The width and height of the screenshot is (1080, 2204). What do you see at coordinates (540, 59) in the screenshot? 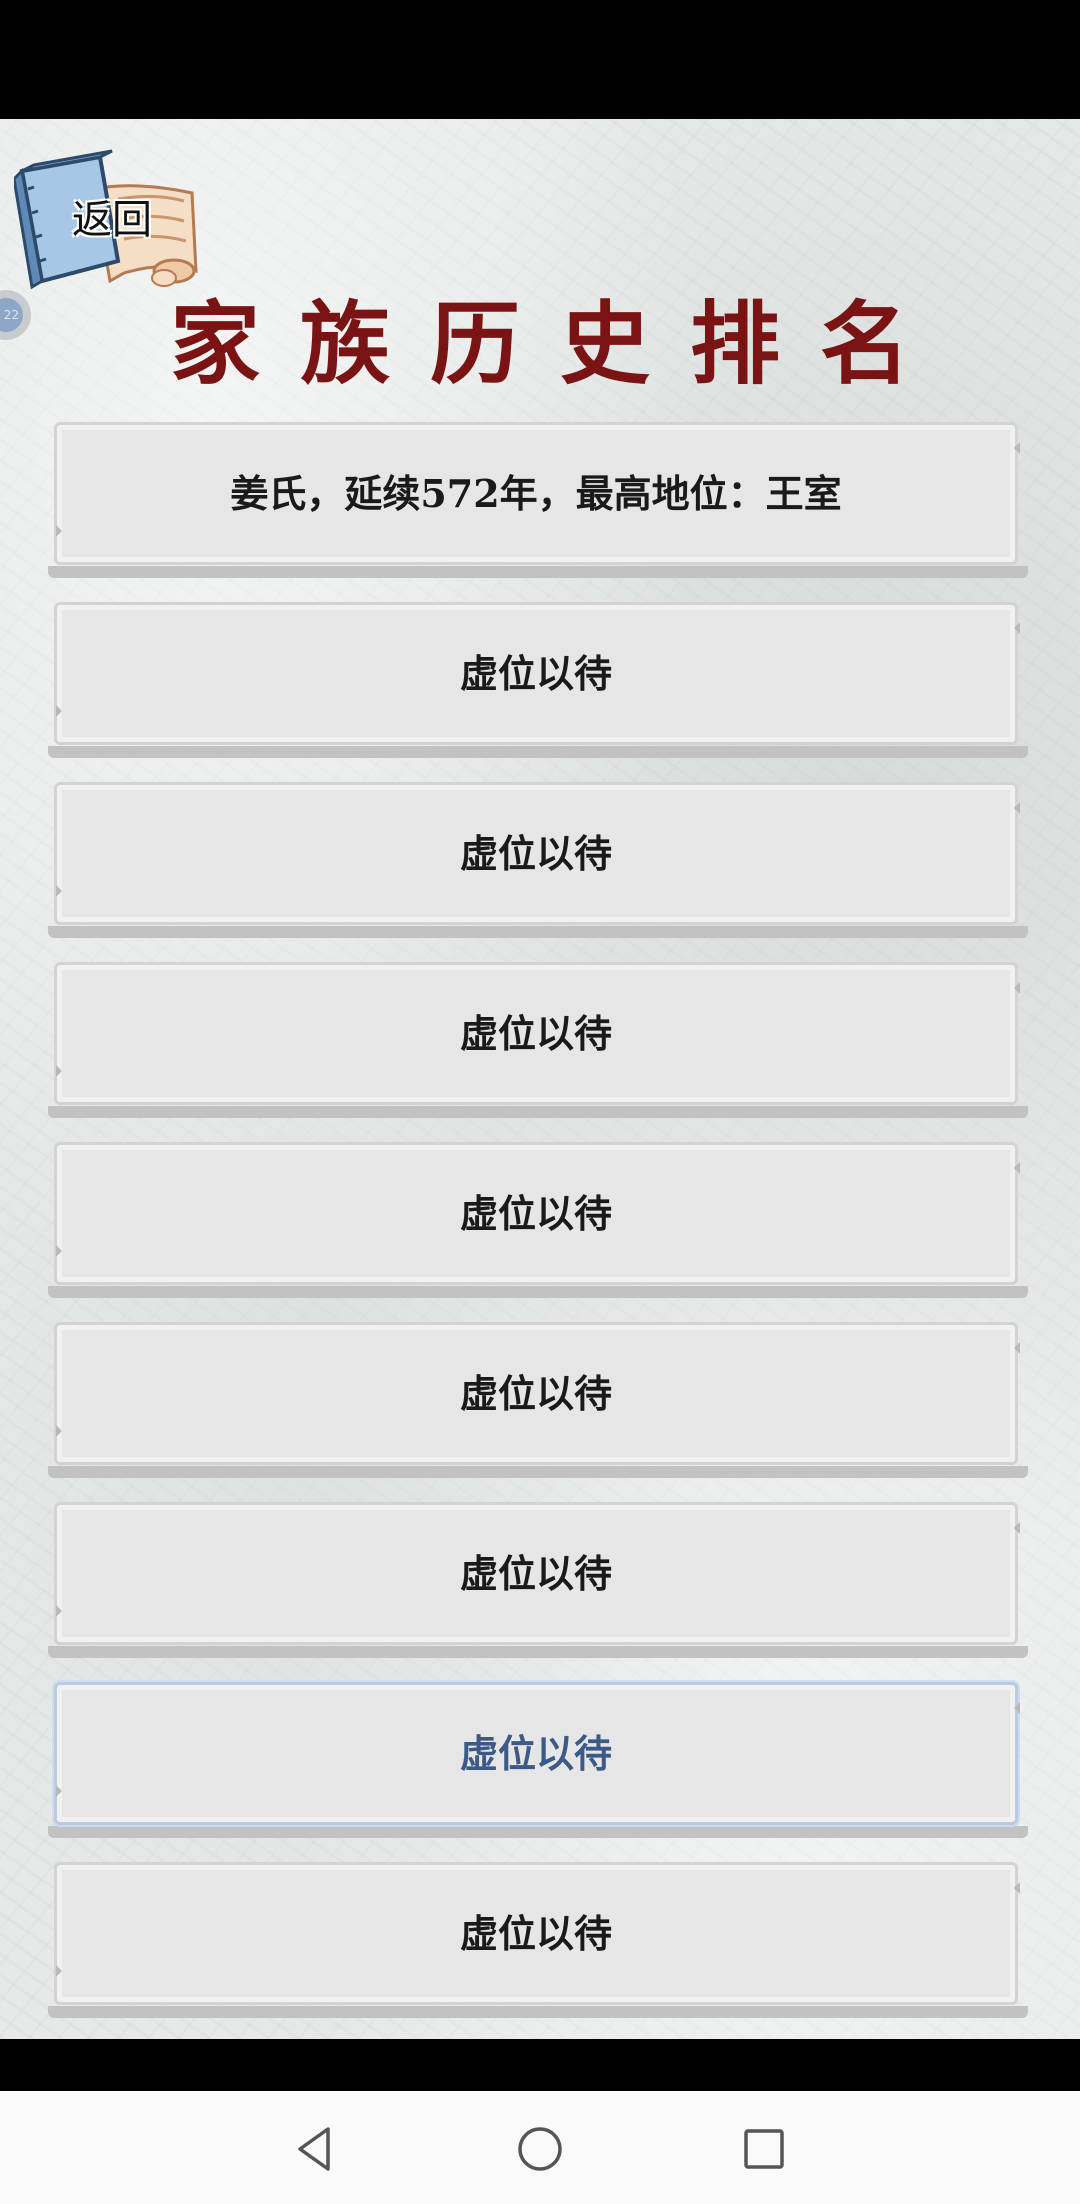
I see `status-bar` at bounding box center [540, 59].